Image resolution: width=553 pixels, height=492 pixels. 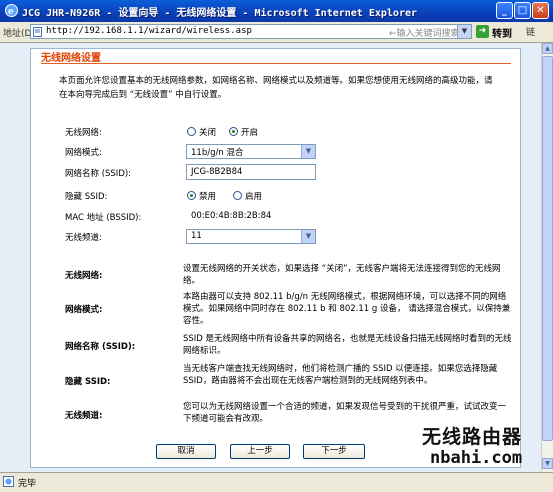 I want to click on search-hint: ←输入关键词搜索, so click(x=424, y=34).